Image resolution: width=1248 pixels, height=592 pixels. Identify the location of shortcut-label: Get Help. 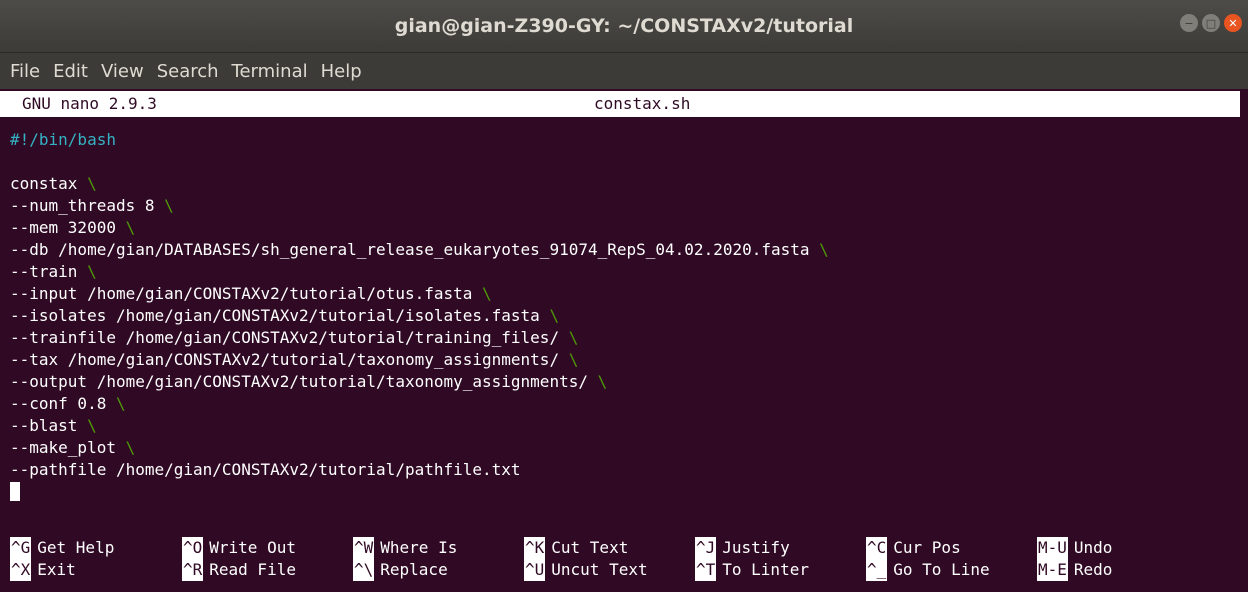
(76, 547).